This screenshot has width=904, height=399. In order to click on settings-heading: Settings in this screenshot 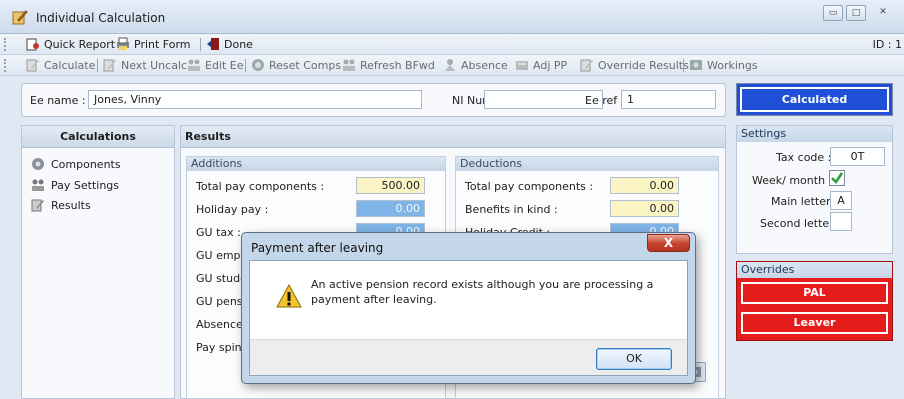, I will do `click(814, 134)`.